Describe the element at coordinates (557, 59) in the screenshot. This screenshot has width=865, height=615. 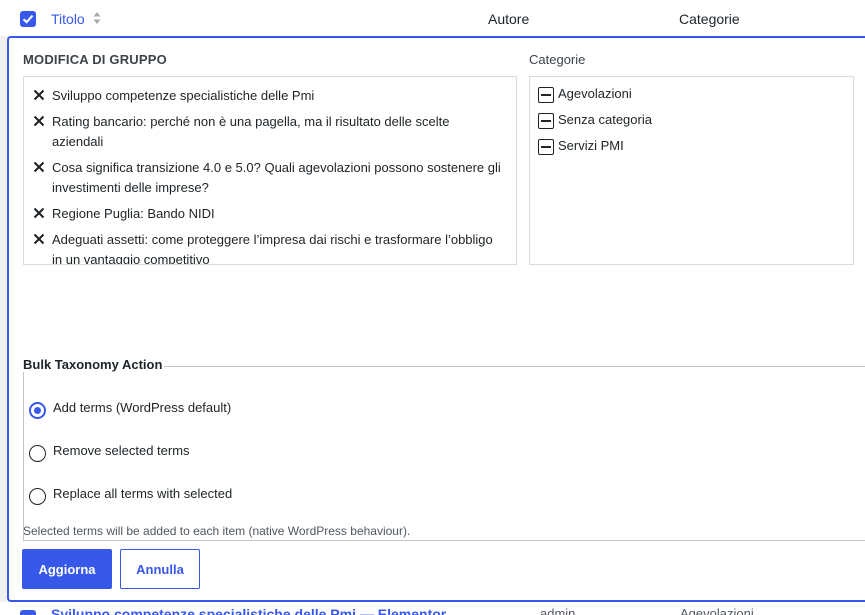
I see `categories-label: Categorie` at that location.